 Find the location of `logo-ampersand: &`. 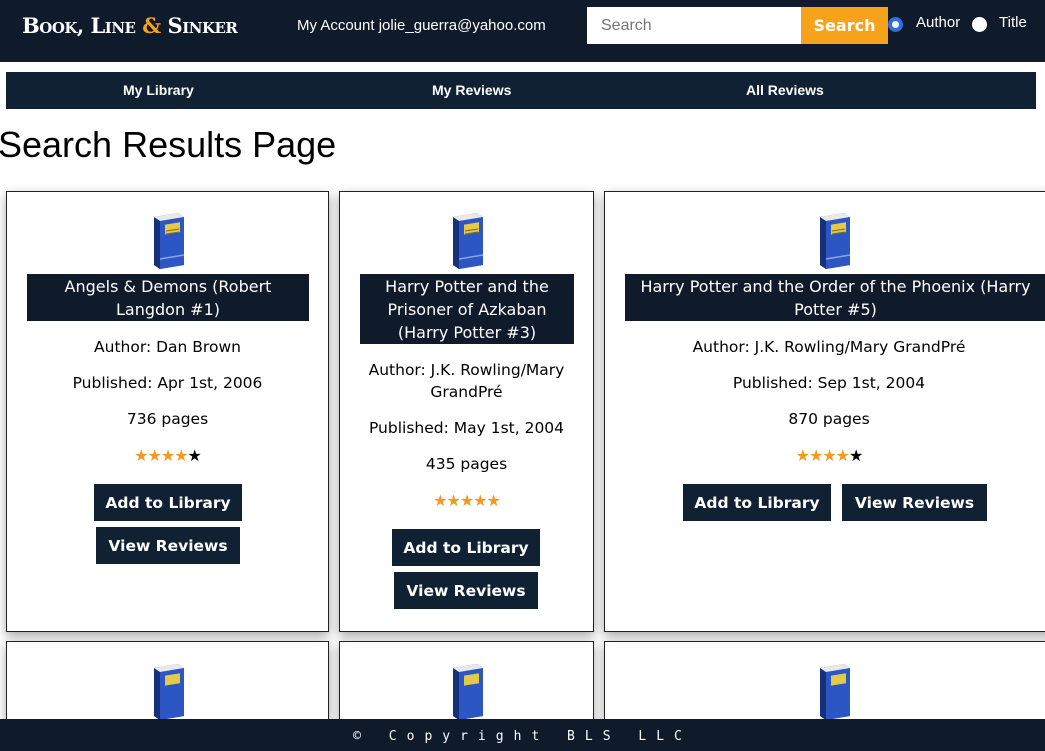

logo-ampersand: & is located at coordinates (151, 25).